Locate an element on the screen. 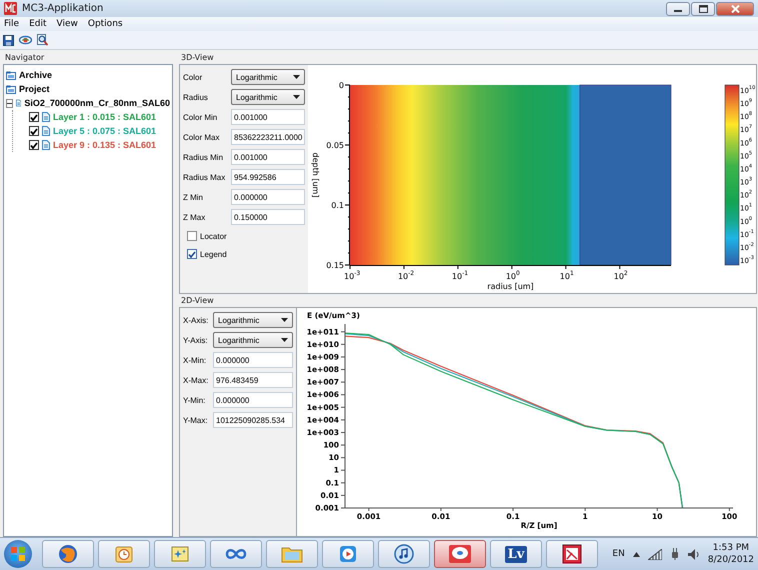 The image size is (758, 570). tree-item: Layer 9 : 0.135 : SAL601 is located at coordinates (104, 145).